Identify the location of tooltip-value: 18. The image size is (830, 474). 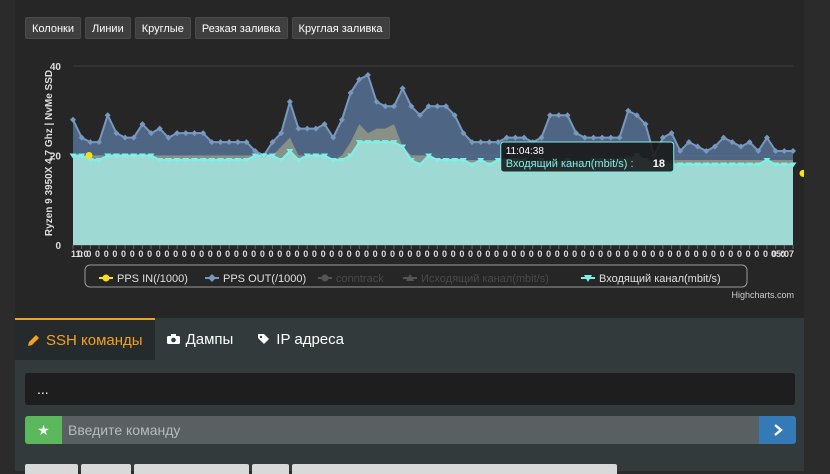
(659, 164).